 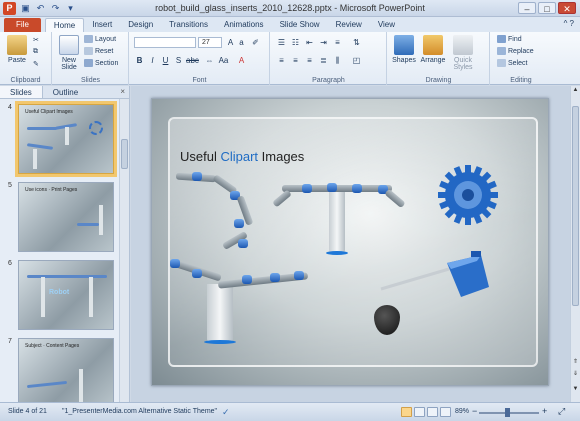 I want to click on decrease-indent-icon: ⇤, so click(x=309, y=42).